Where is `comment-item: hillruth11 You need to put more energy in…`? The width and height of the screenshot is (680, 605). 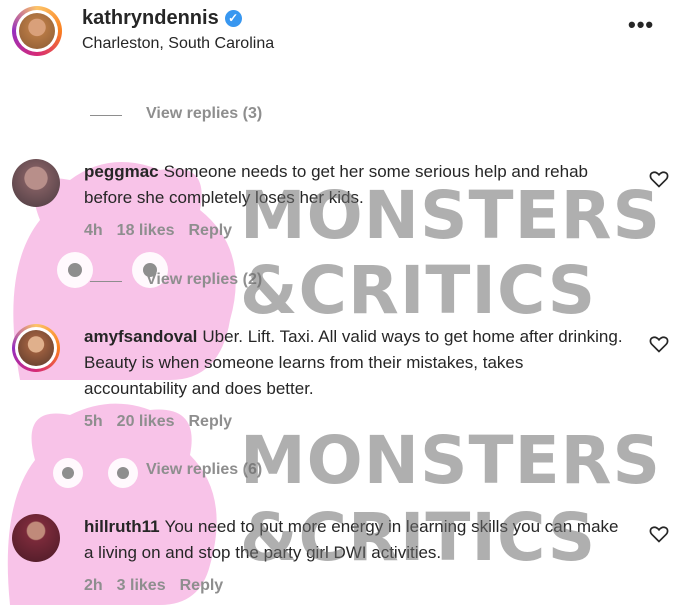
comment-item: hillruth11 You need to put more energy in… is located at coordinates (340, 557).